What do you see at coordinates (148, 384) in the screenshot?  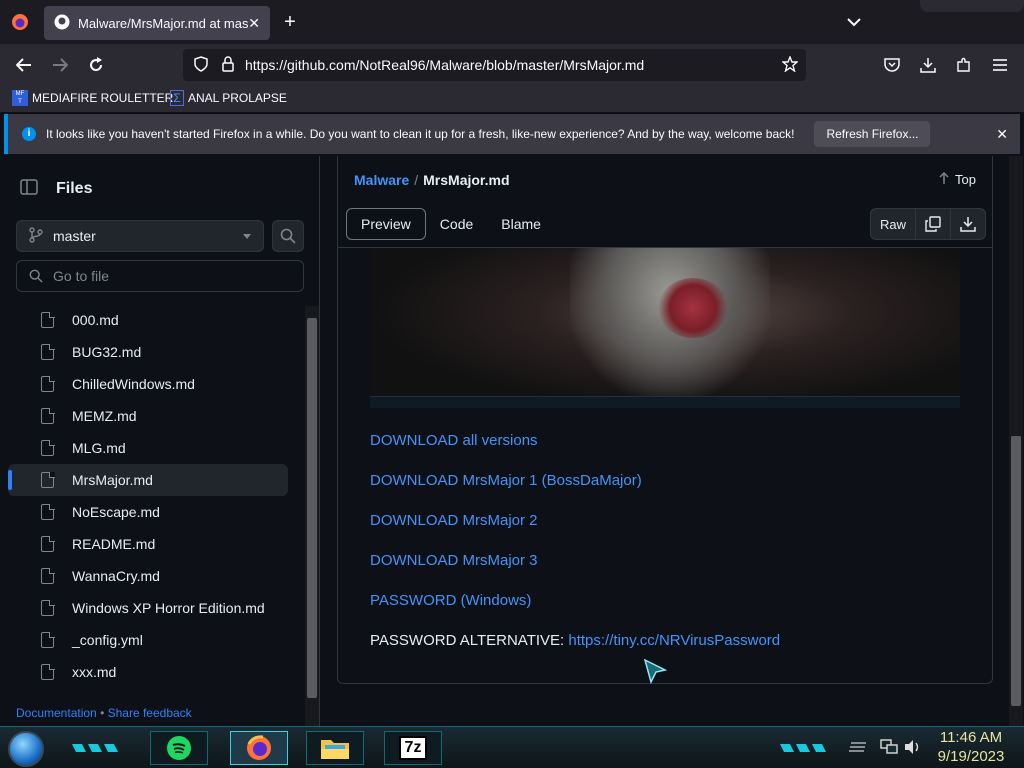 I see `file-item-chilledwindows: ChilledWindows.md` at bounding box center [148, 384].